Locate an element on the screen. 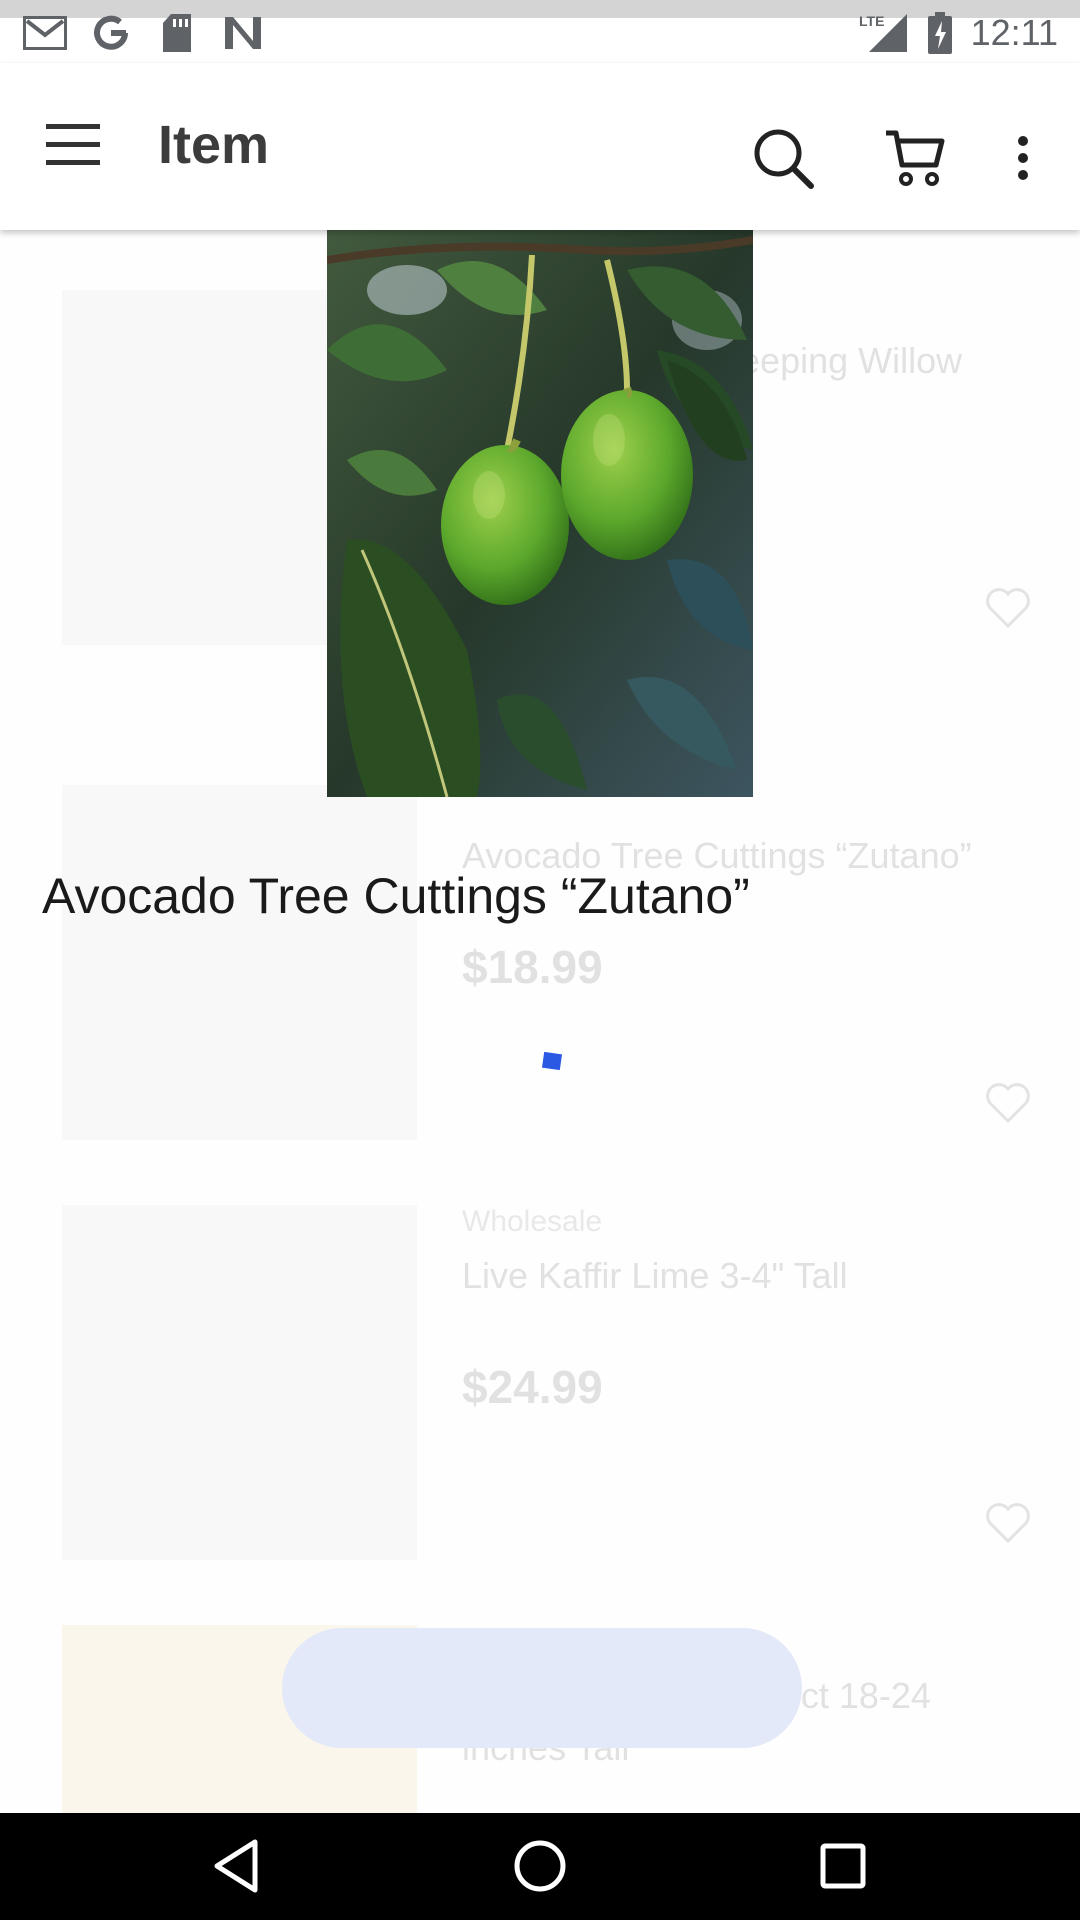 This screenshot has width=1080, height=1920. n-app-icon is located at coordinates (243, 33).